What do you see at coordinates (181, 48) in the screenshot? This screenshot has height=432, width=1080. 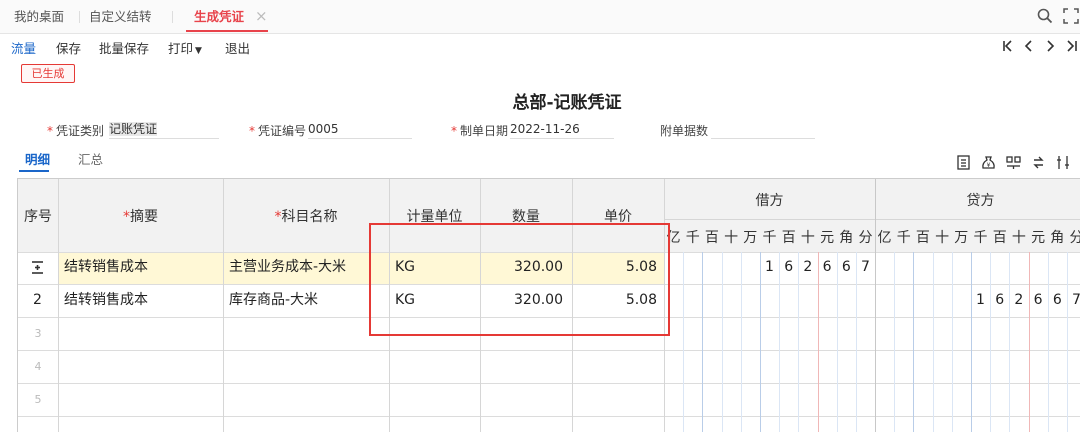 I see `print-label: 打印` at bounding box center [181, 48].